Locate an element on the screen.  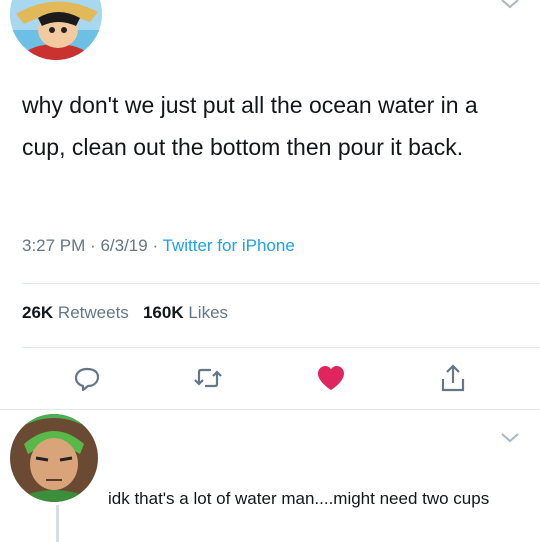
share-button is located at coordinates (453, 378).